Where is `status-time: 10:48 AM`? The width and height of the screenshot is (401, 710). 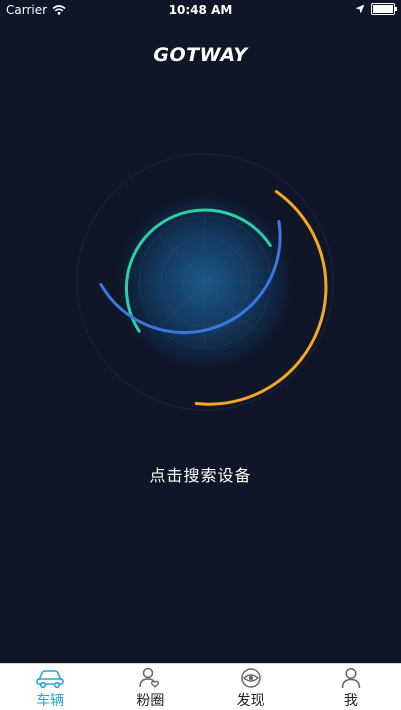
status-time: 10:48 AM is located at coordinates (200, 10).